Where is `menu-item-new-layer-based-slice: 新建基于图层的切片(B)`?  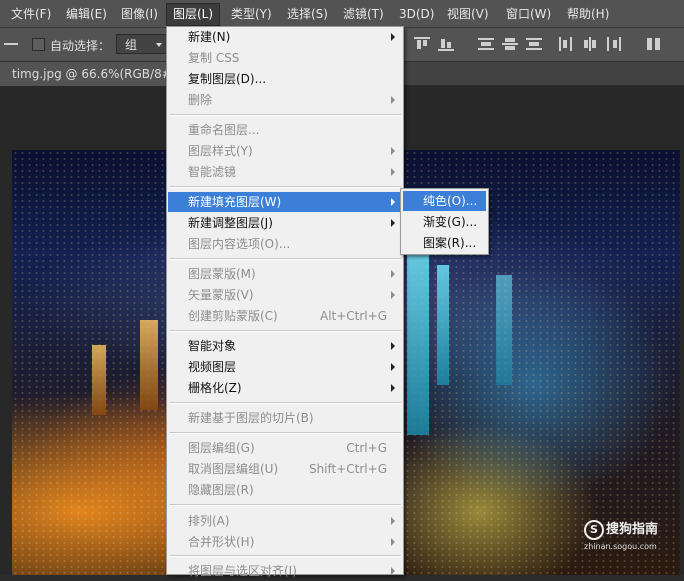
menu-item-new-layer-based-slice: 新建基于图层的切片(B) is located at coordinates (251, 418).